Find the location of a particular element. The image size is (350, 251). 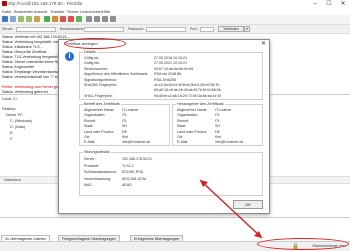

session-value: ECDHE-RSA is located at coordinates (133, 172).